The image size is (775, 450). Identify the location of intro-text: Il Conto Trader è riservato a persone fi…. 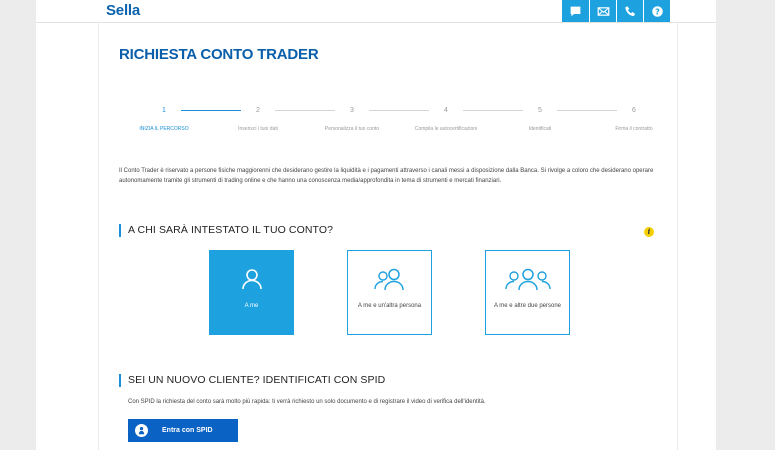
(386, 176).